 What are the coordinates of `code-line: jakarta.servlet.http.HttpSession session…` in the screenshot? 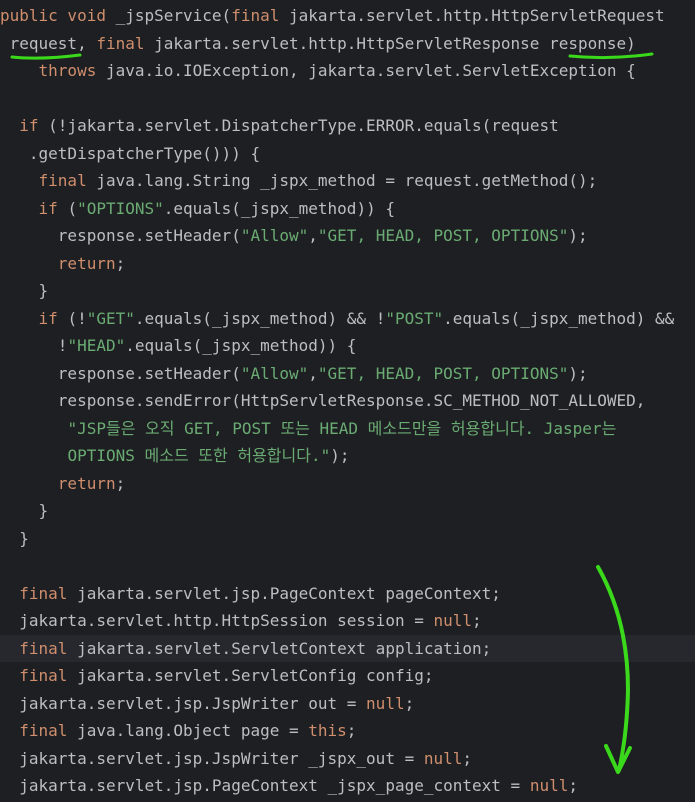 It's located at (347, 620).